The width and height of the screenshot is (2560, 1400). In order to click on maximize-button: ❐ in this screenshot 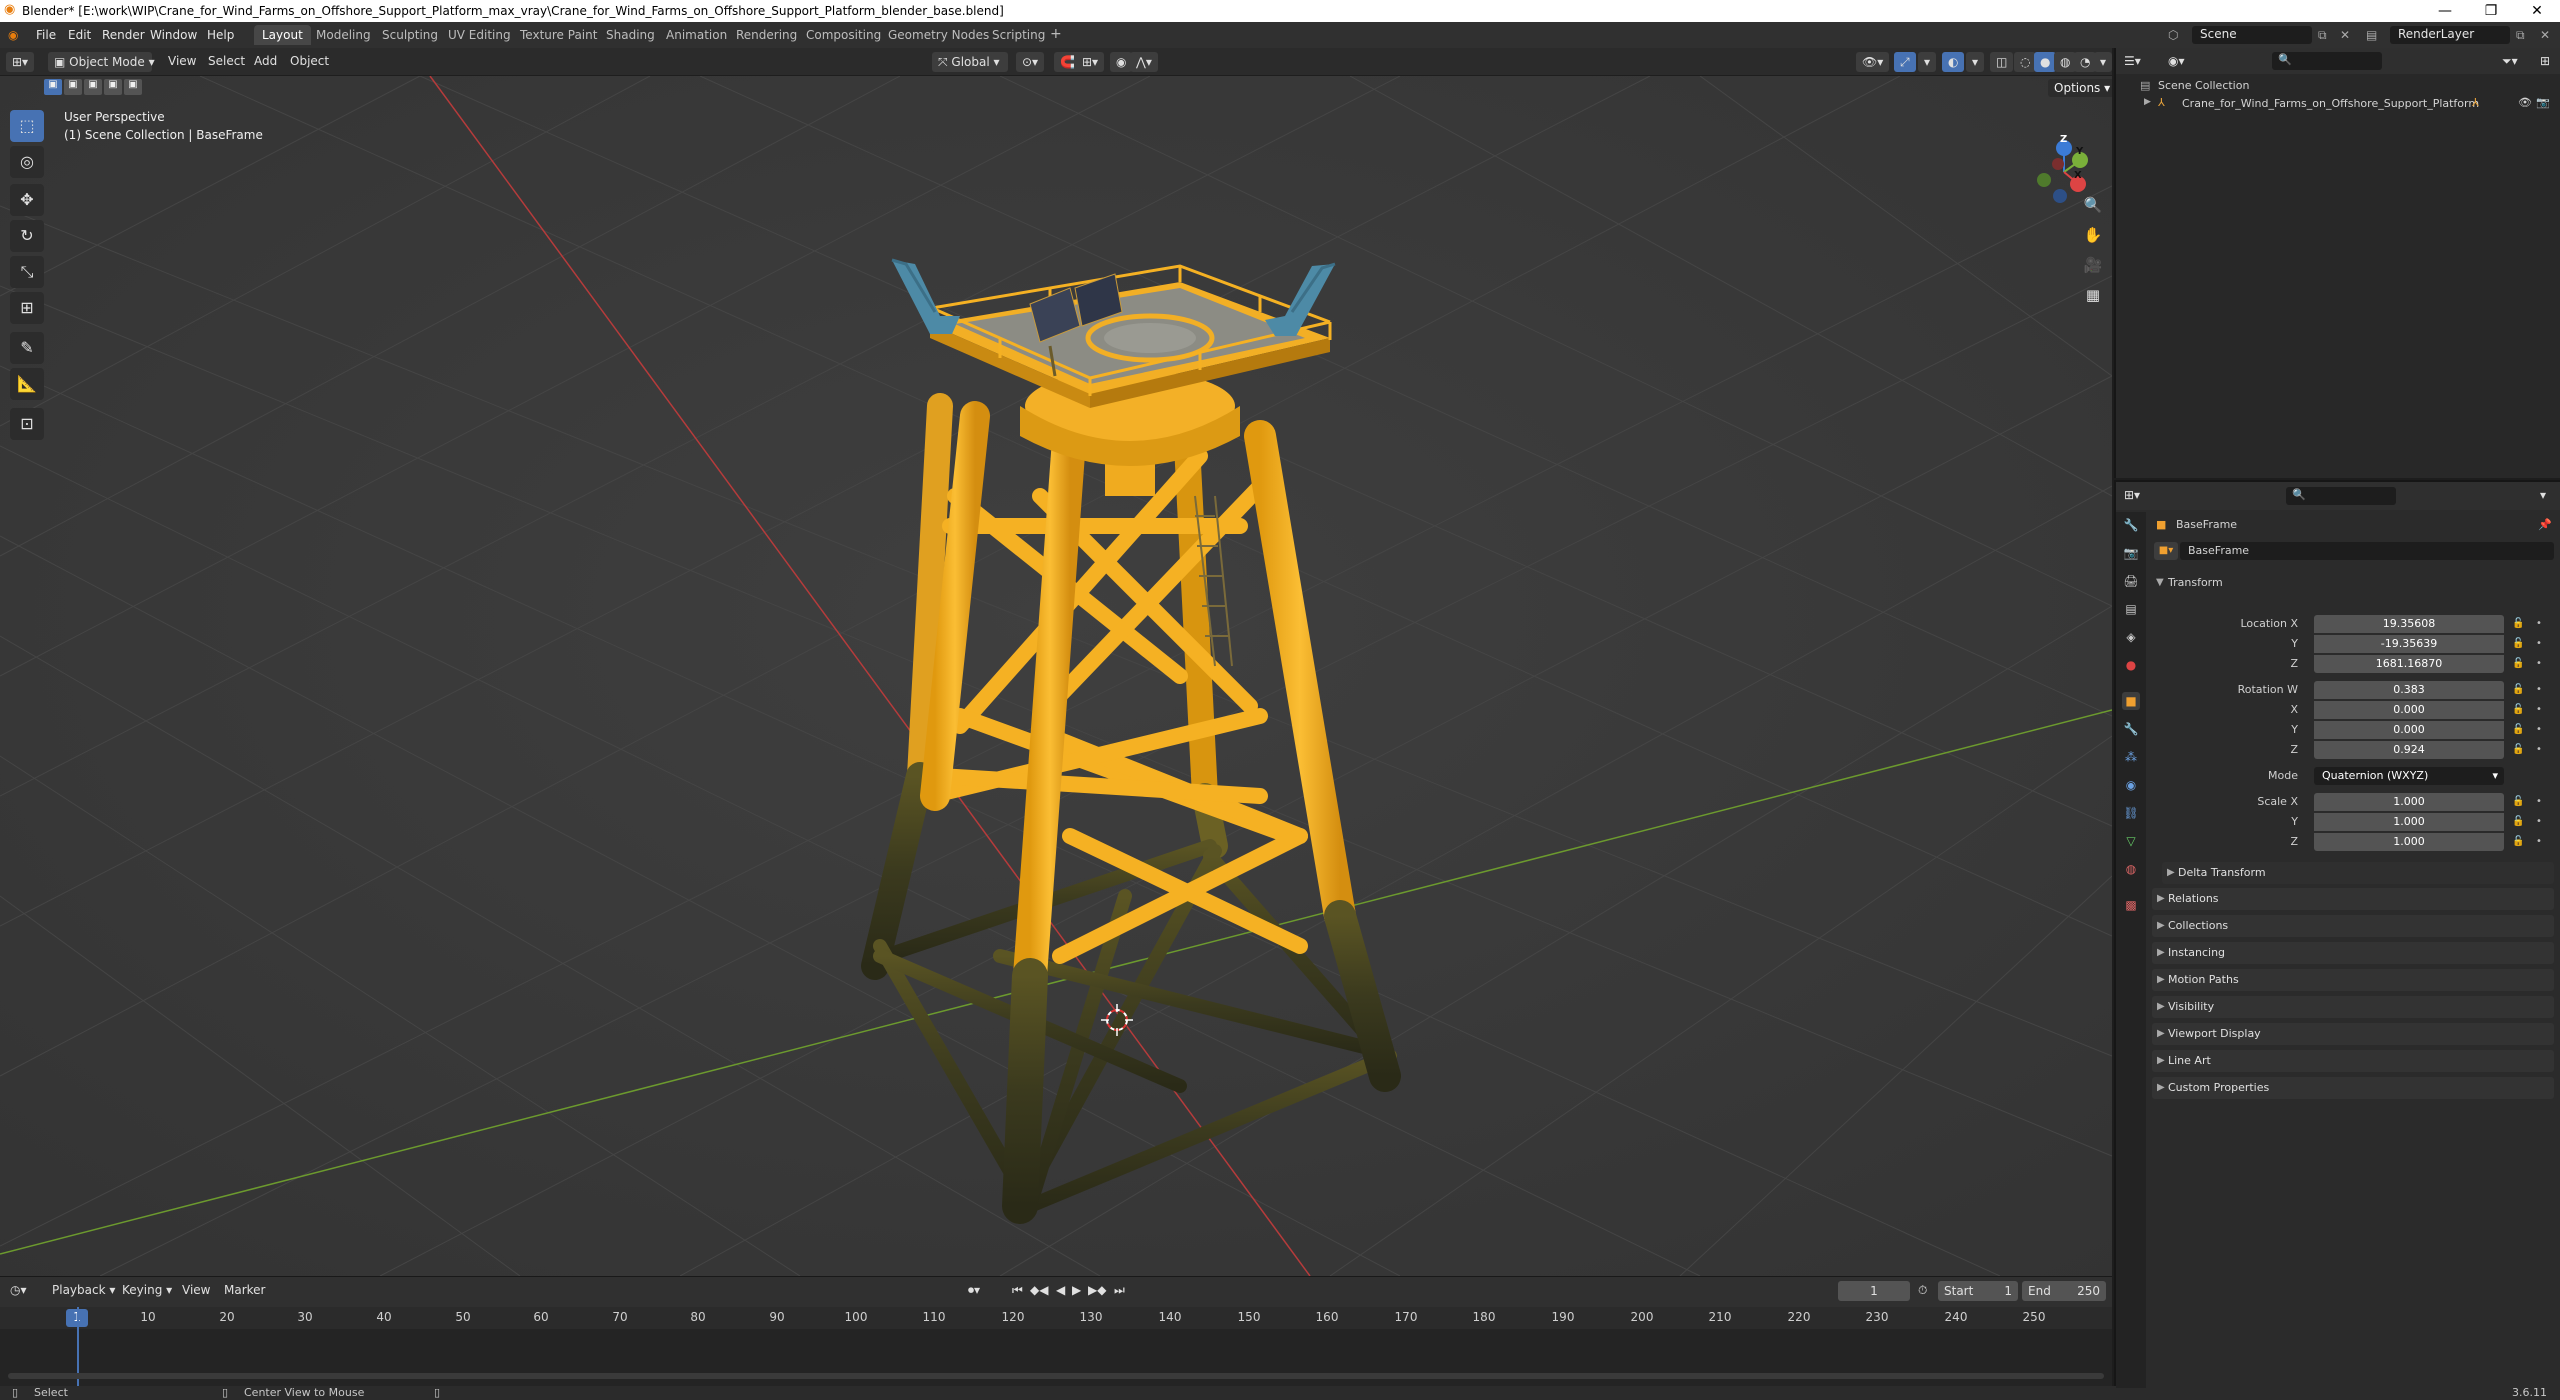, I will do `click(2491, 11)`.